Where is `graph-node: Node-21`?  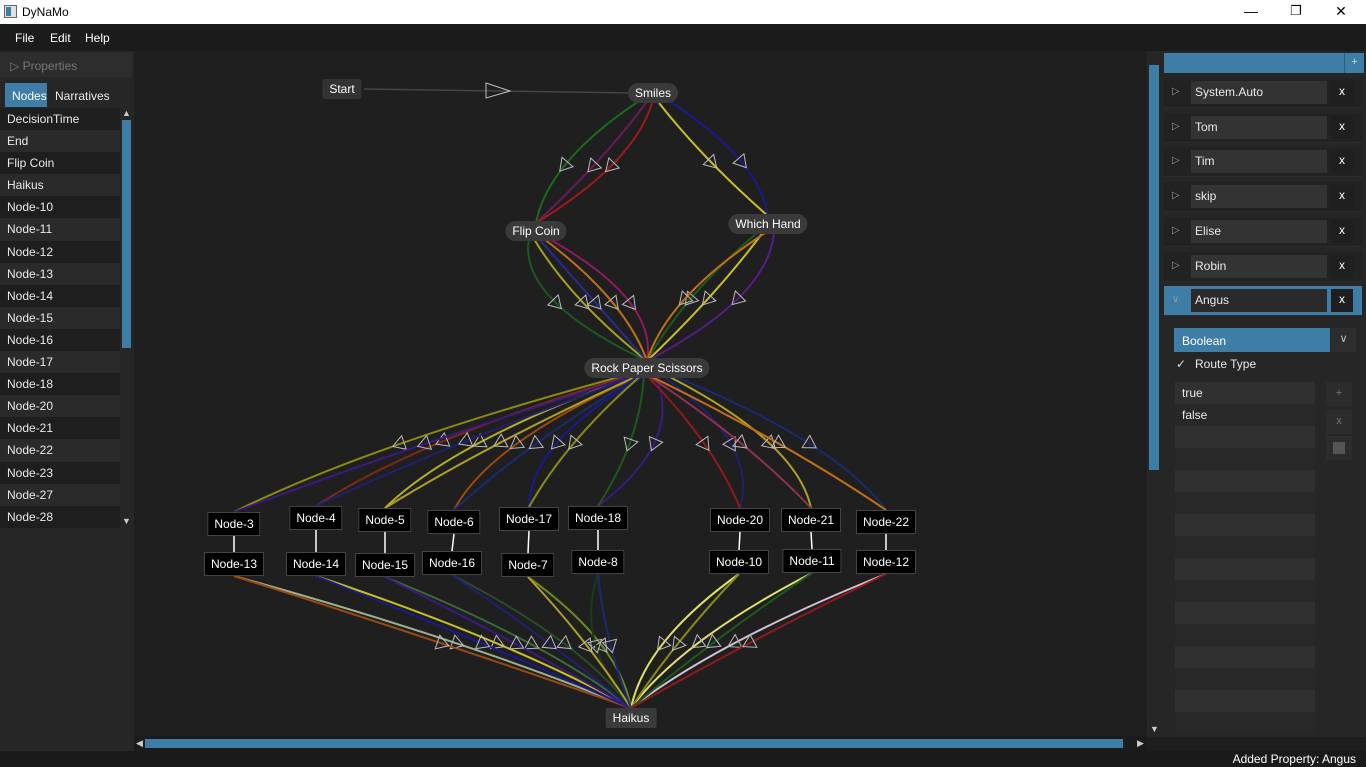
graph-node: Node-21 is located at coordinates (811, 520).